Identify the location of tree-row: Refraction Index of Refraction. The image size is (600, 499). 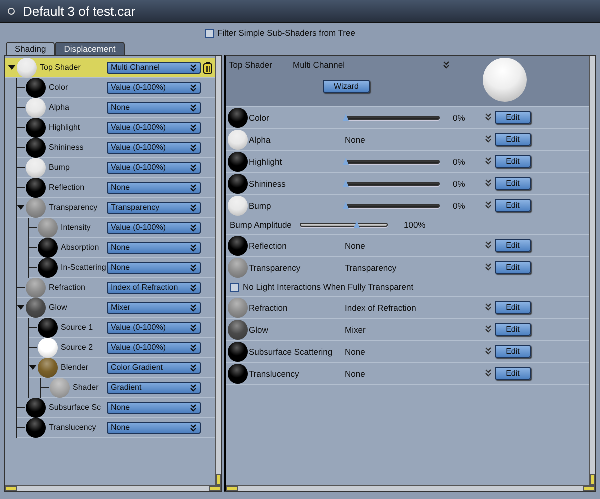
(116, 288).